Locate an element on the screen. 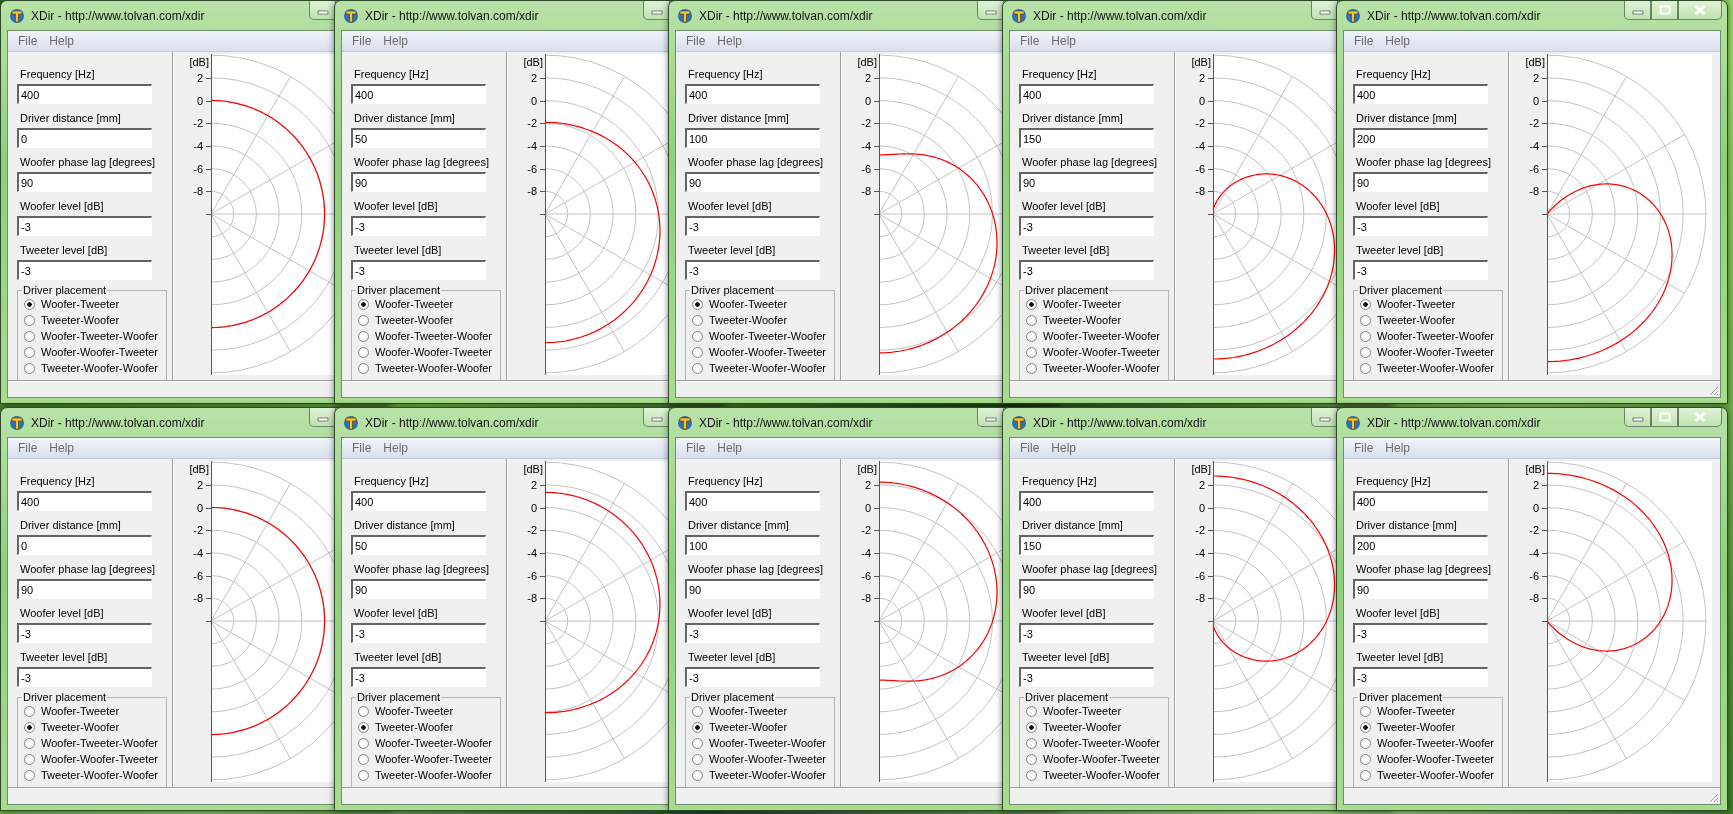 Image resolution: width=1733 pixels, height=814 pixels. input-field: 100 is located at coordinates (752, 545).